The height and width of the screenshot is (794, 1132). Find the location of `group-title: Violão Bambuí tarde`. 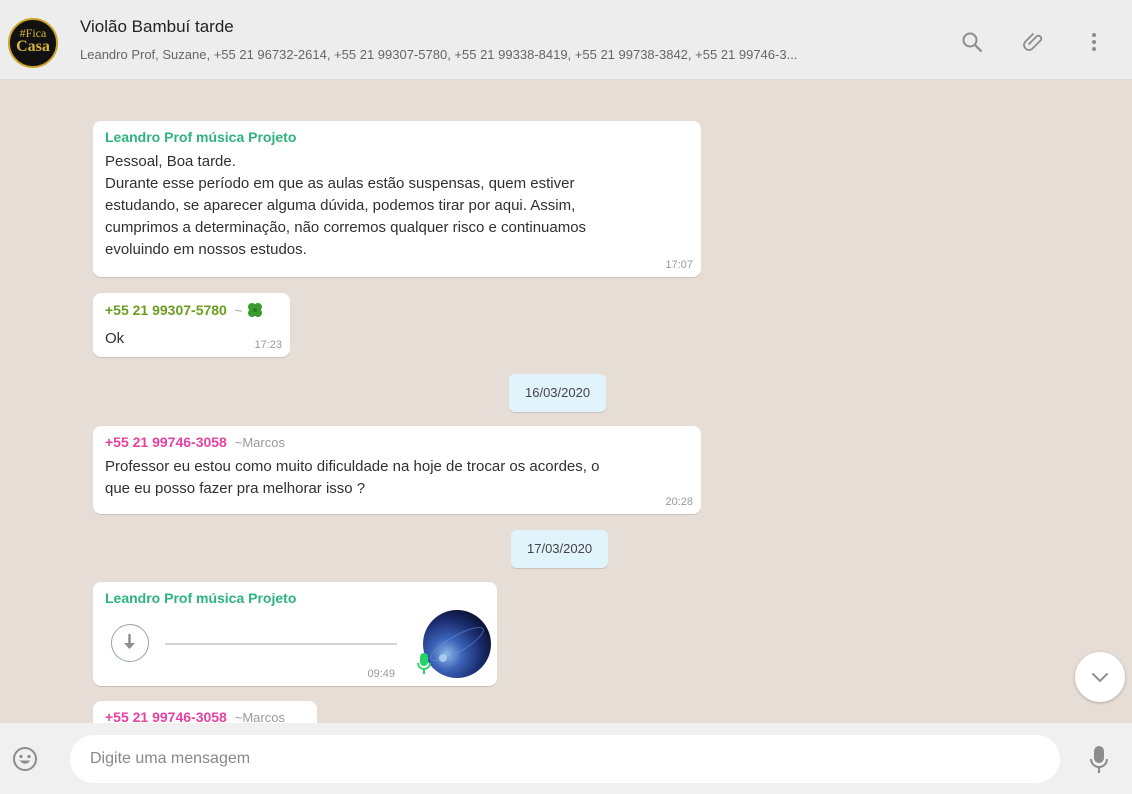

group-title: Violão Bambuí tarde is located at coordinates (157, 27).